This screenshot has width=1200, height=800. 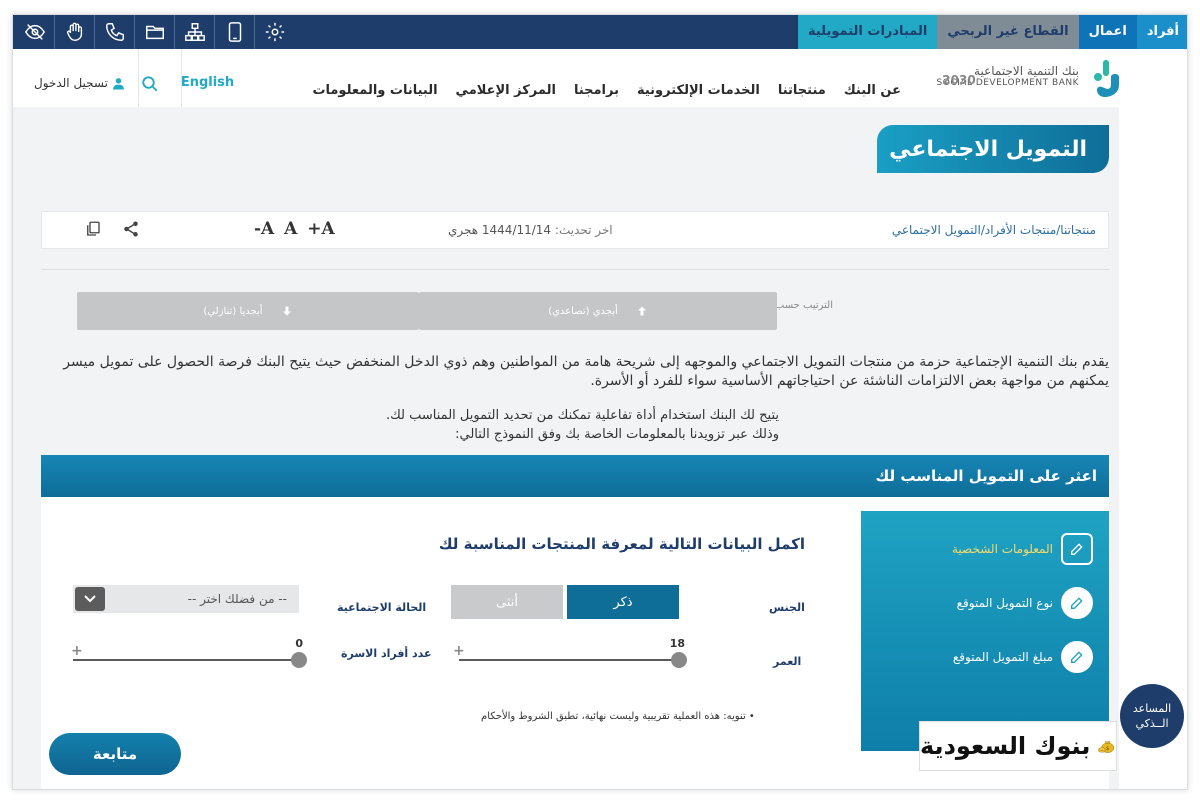 I want to click on language-link: English, so click(x=207, y=82).